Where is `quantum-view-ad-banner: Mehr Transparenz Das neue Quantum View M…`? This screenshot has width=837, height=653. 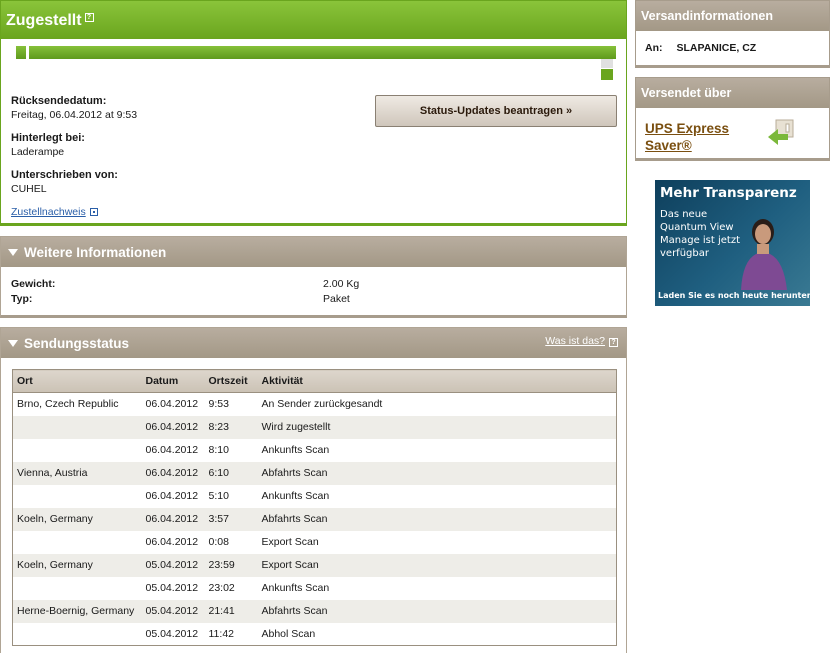
quantum-view-ad-banner: Mehr Transparenz Das neue Quantum View M… is located at coordinates (732, 243).